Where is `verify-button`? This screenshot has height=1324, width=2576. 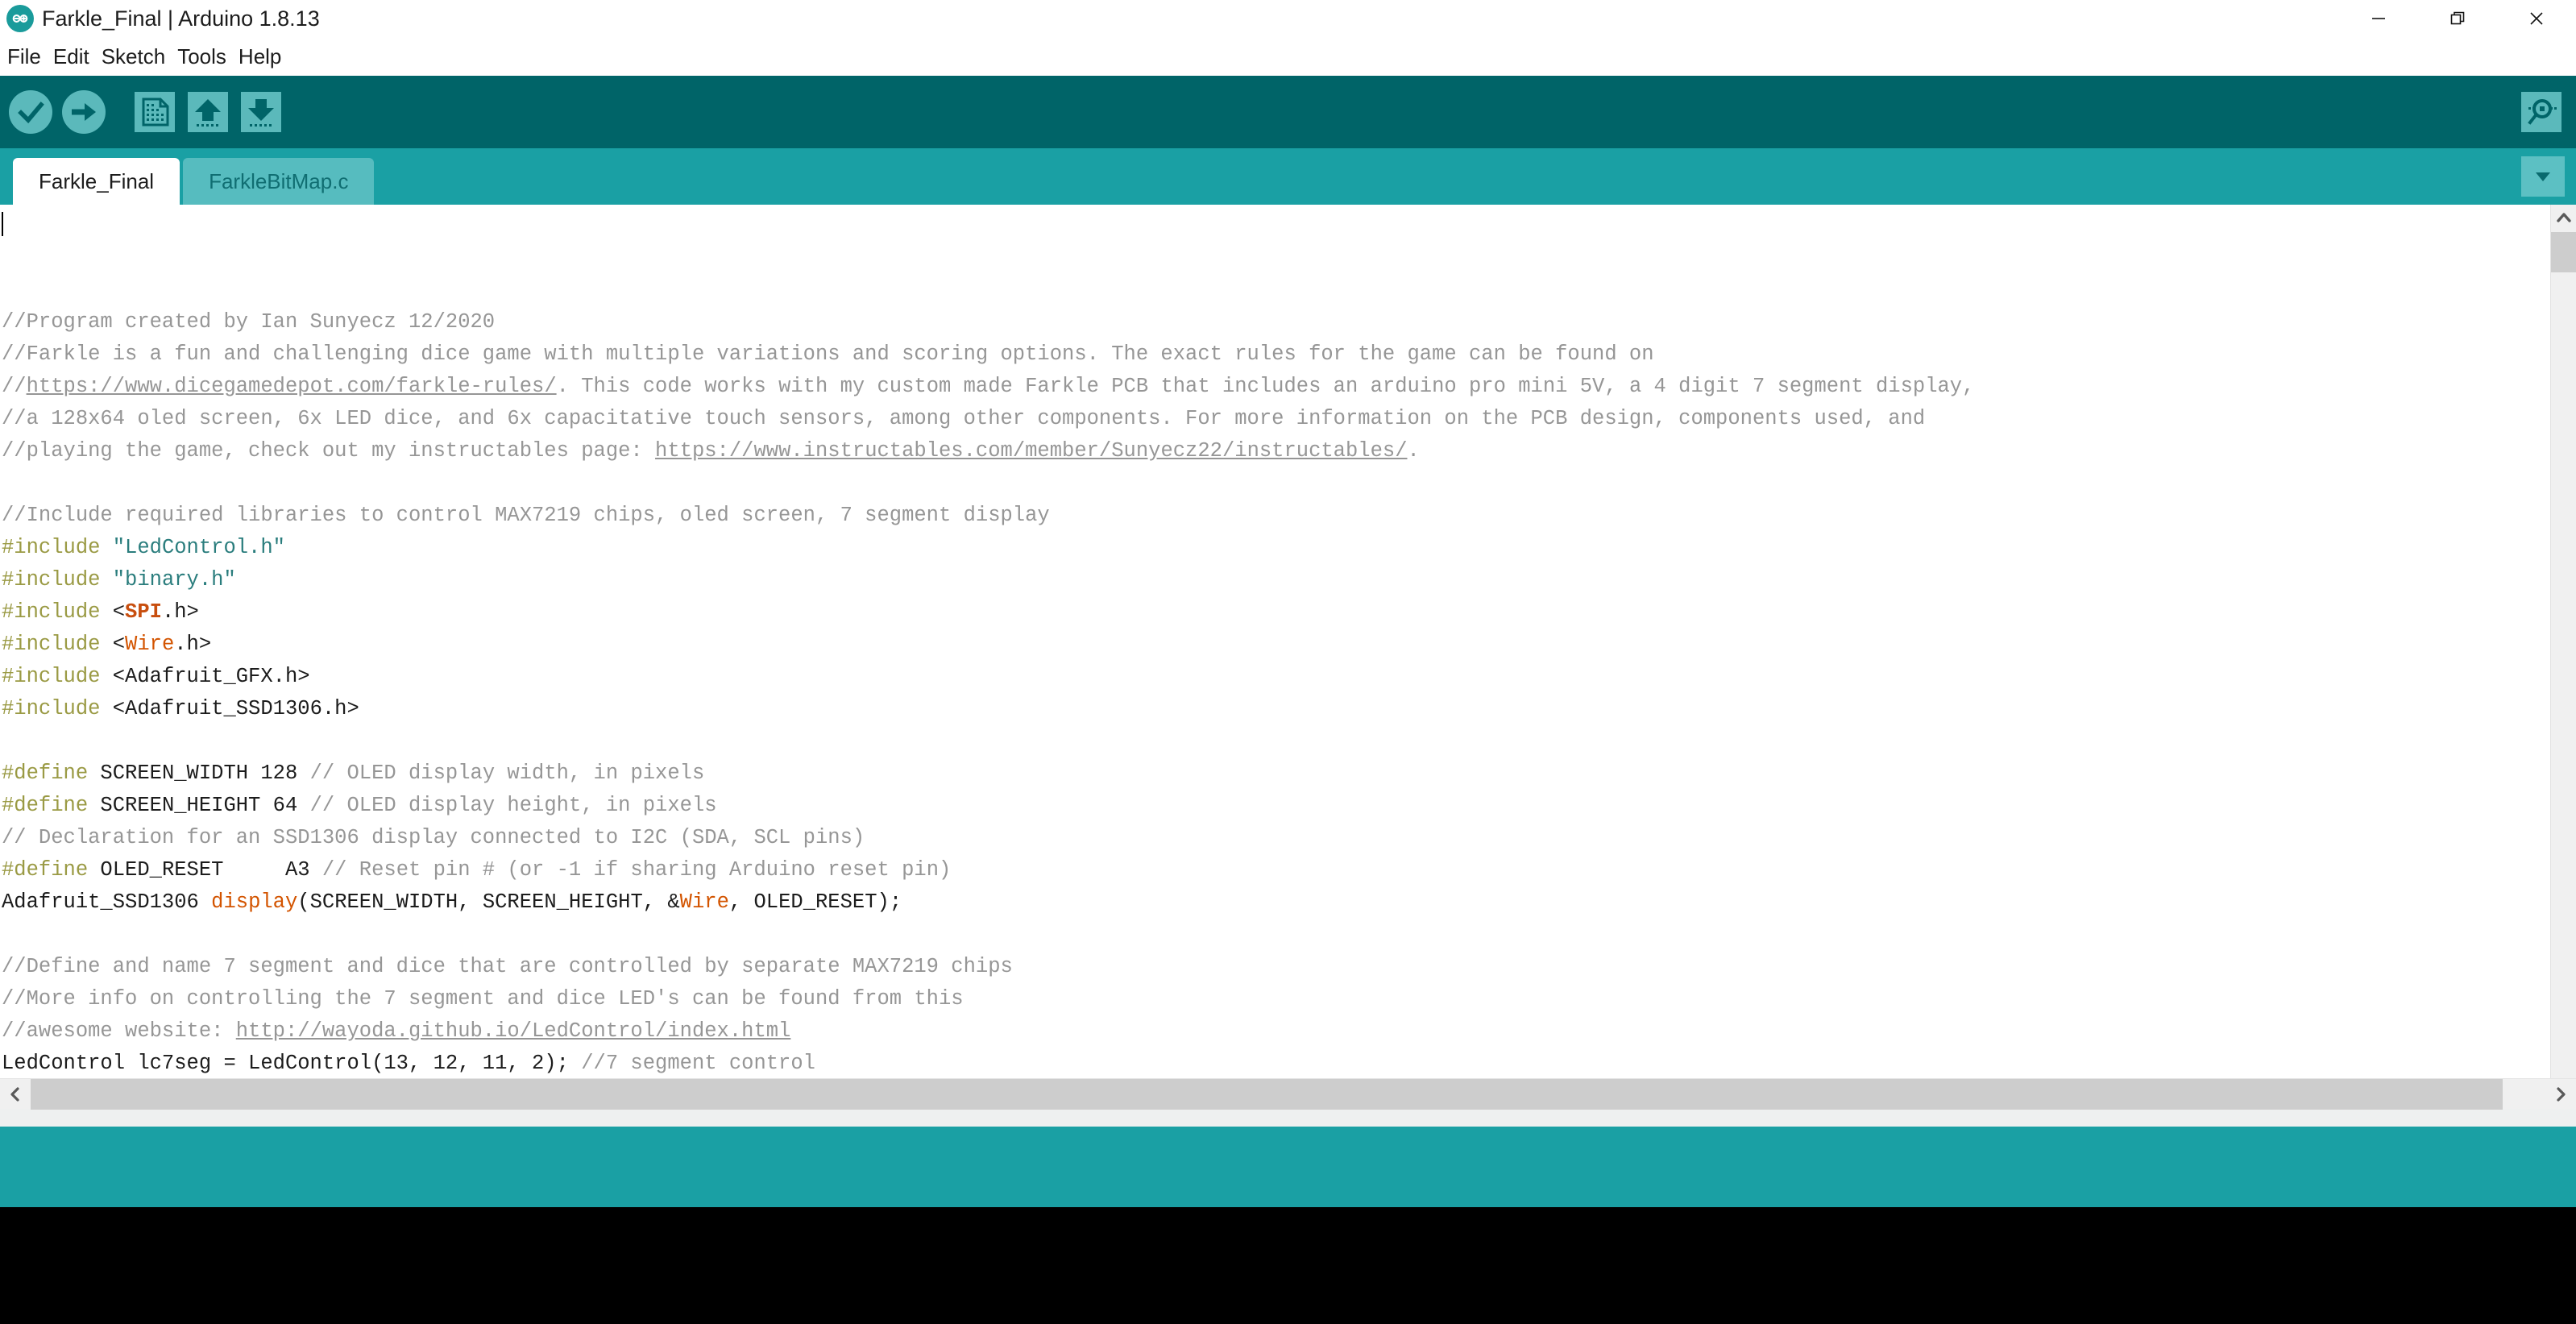
verify-button is located at coordinates (30, 112).